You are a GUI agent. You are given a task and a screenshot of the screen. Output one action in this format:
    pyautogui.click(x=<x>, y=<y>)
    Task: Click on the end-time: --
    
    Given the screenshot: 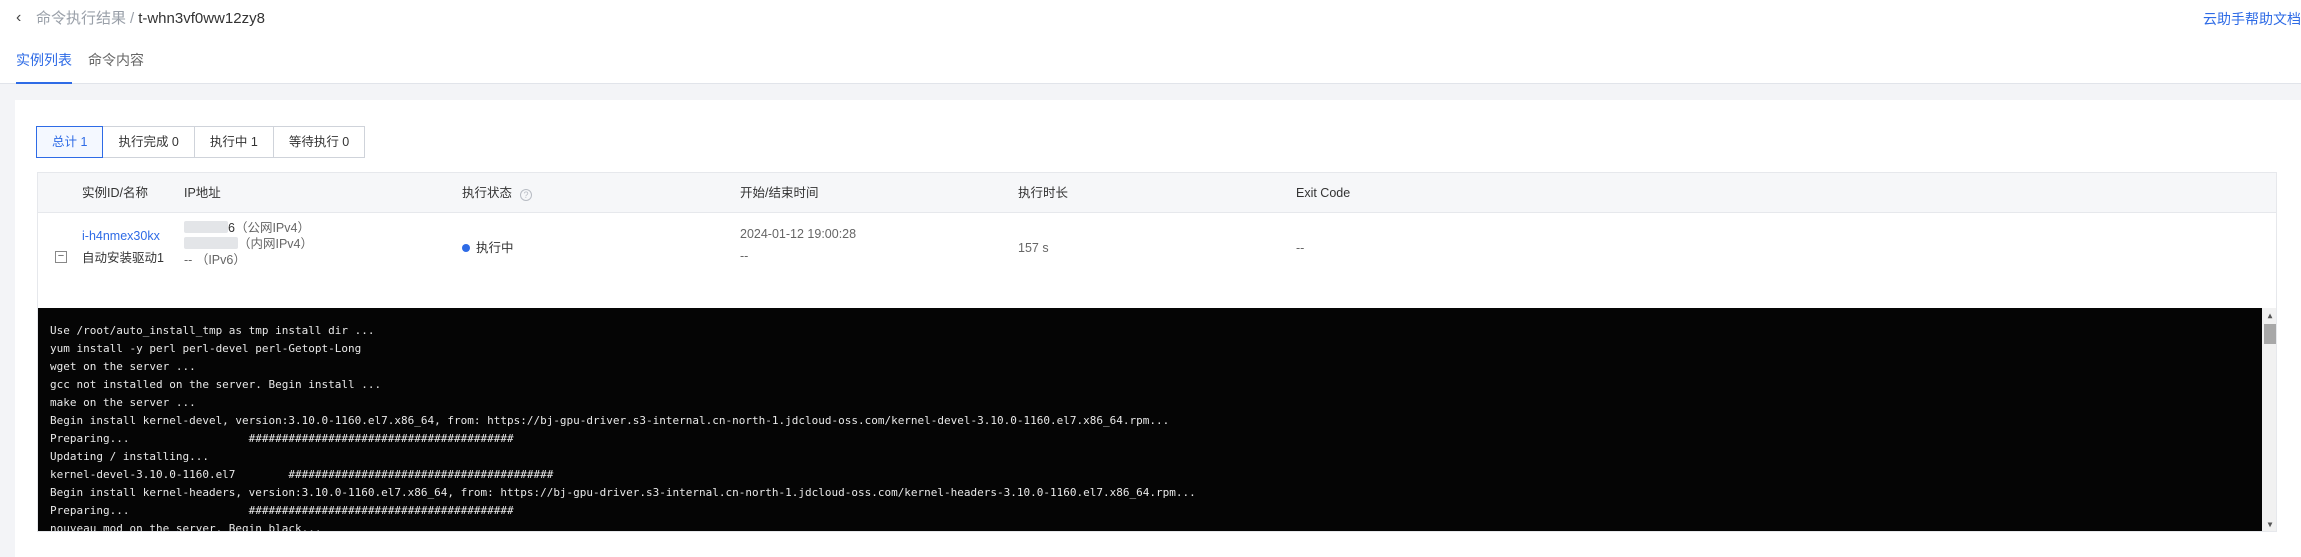 What is the action you would take?
    pyautogui.click(x=744, y=256)
    